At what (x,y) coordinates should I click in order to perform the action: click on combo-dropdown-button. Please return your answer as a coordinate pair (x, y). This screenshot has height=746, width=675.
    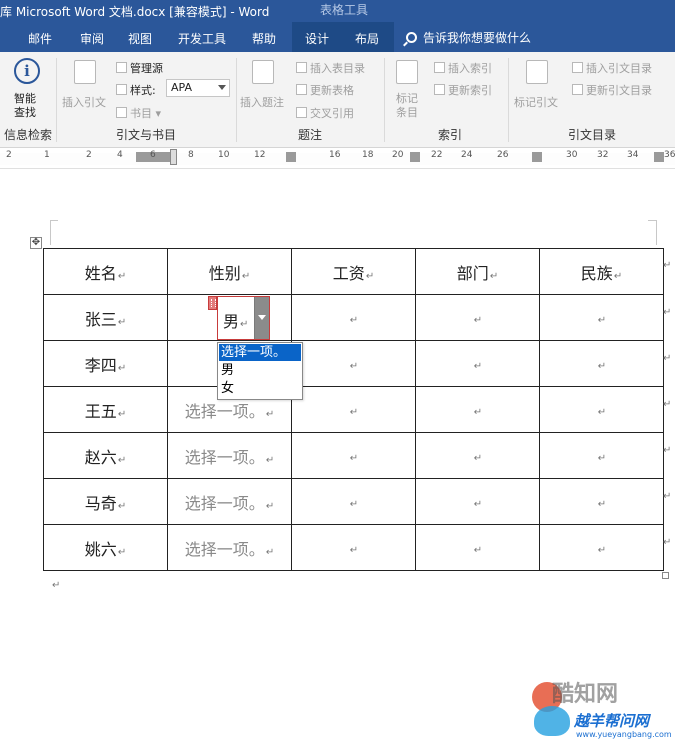
    Looking at the image, I should click on (261, 318).